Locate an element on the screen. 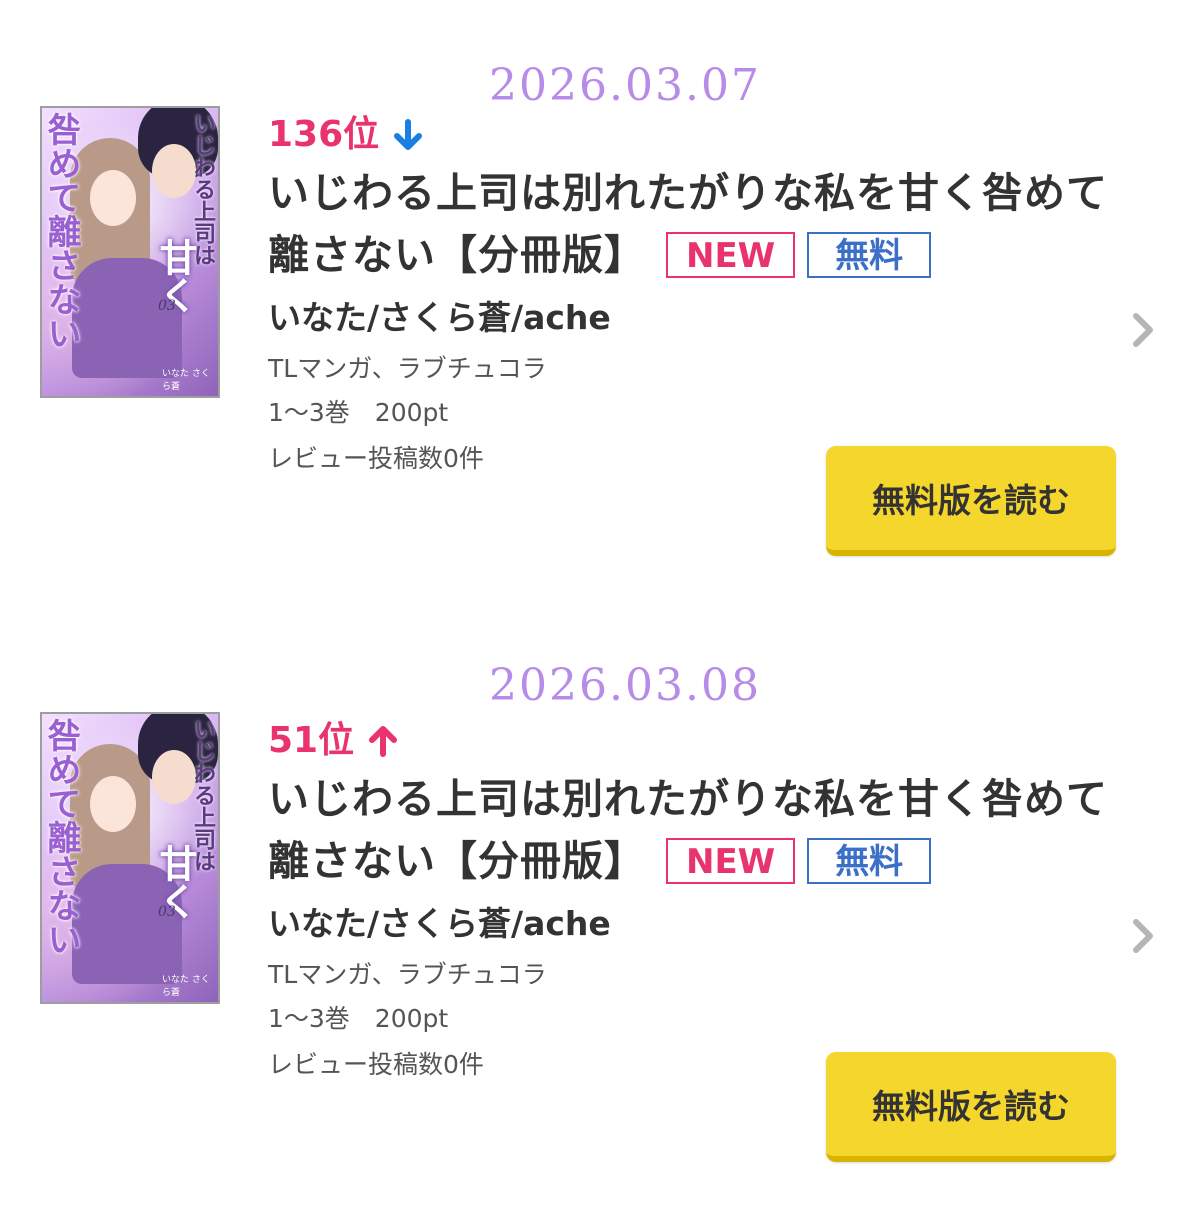 Image resolution: width=1200 pixels, height=1212 pixels. rank-row: 51位 is located at coordinates (334, 741).